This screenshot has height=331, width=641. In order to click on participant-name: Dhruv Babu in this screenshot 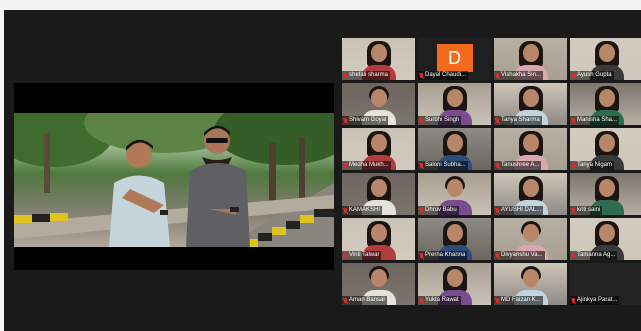, I will do `click(438, 210)`.